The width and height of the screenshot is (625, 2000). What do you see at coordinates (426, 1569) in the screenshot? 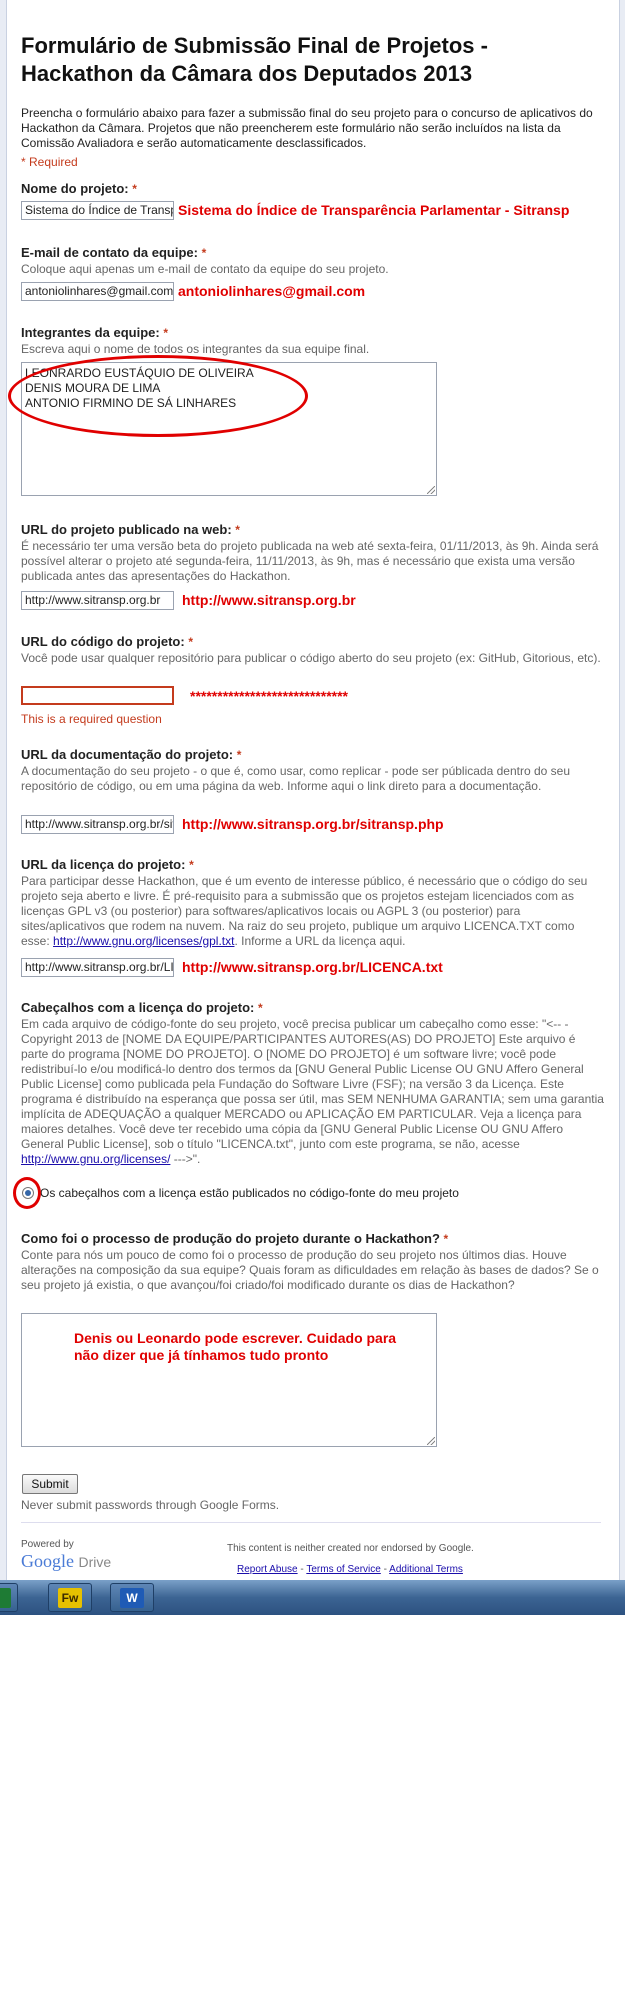
I see `additional-terms-link: Additional Terms` at bounding box center [426, 1569].